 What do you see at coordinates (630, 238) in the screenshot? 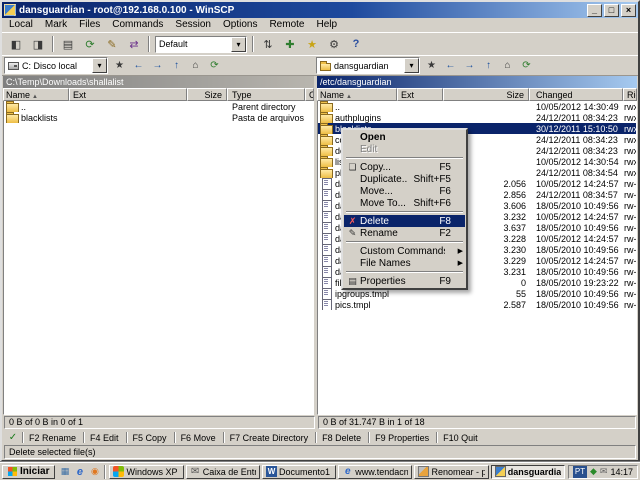
I see `file-rights: rw-r--r--` at bounding box center [630, 238].